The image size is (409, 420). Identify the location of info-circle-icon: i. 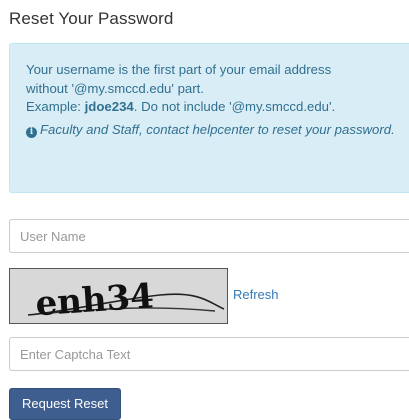
(31, 132).